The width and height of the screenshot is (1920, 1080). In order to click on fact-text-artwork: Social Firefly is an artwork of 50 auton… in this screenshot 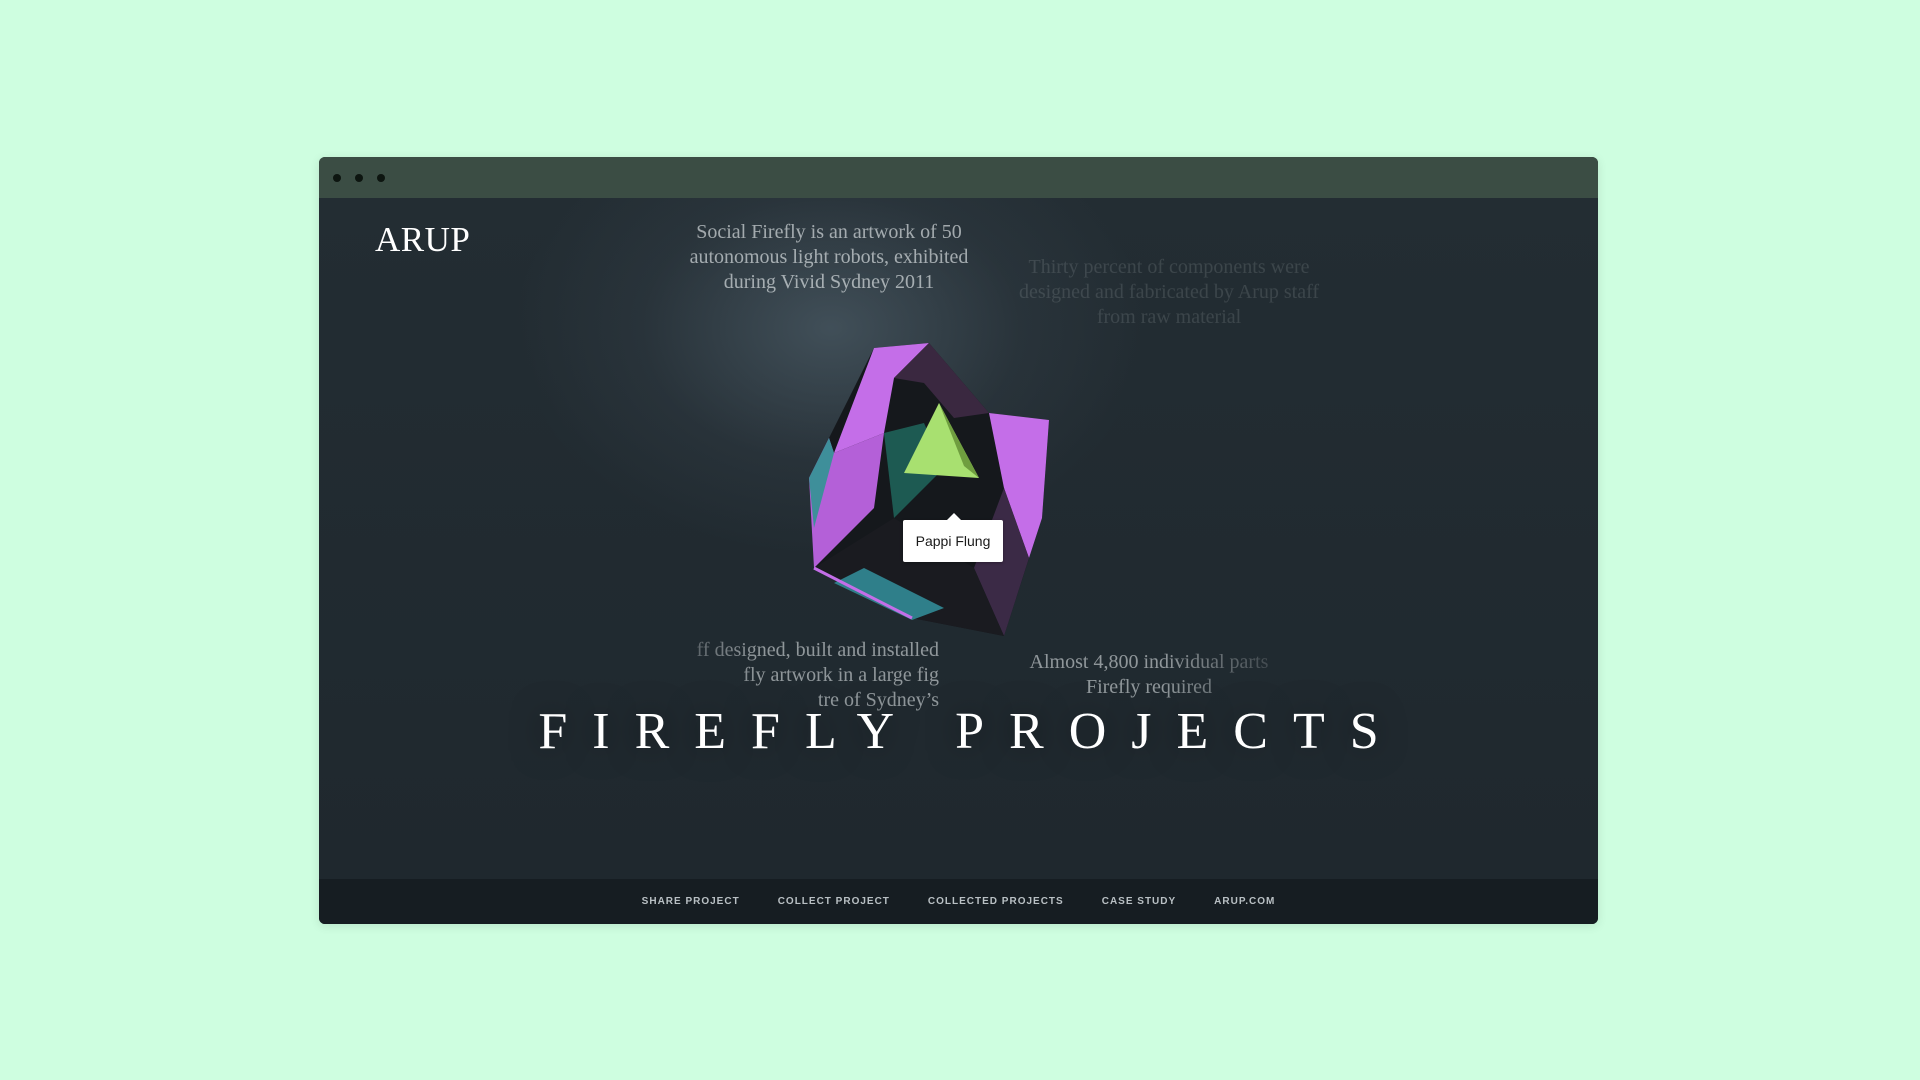, I will do `click(829, 257)`.